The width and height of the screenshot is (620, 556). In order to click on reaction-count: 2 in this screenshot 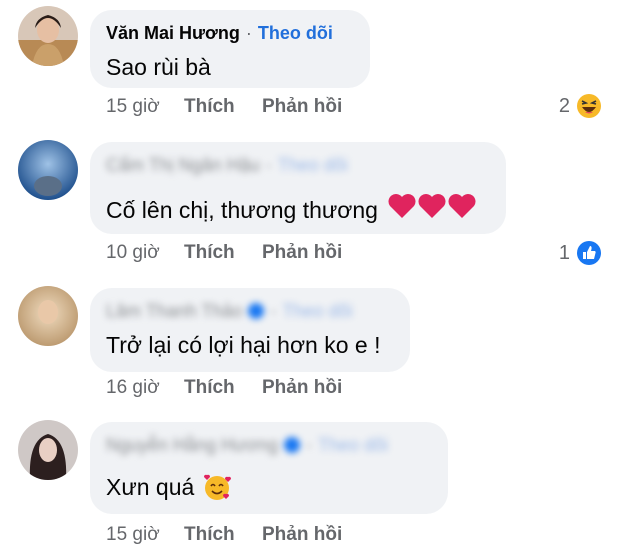, I will do `click(564, 105)`.